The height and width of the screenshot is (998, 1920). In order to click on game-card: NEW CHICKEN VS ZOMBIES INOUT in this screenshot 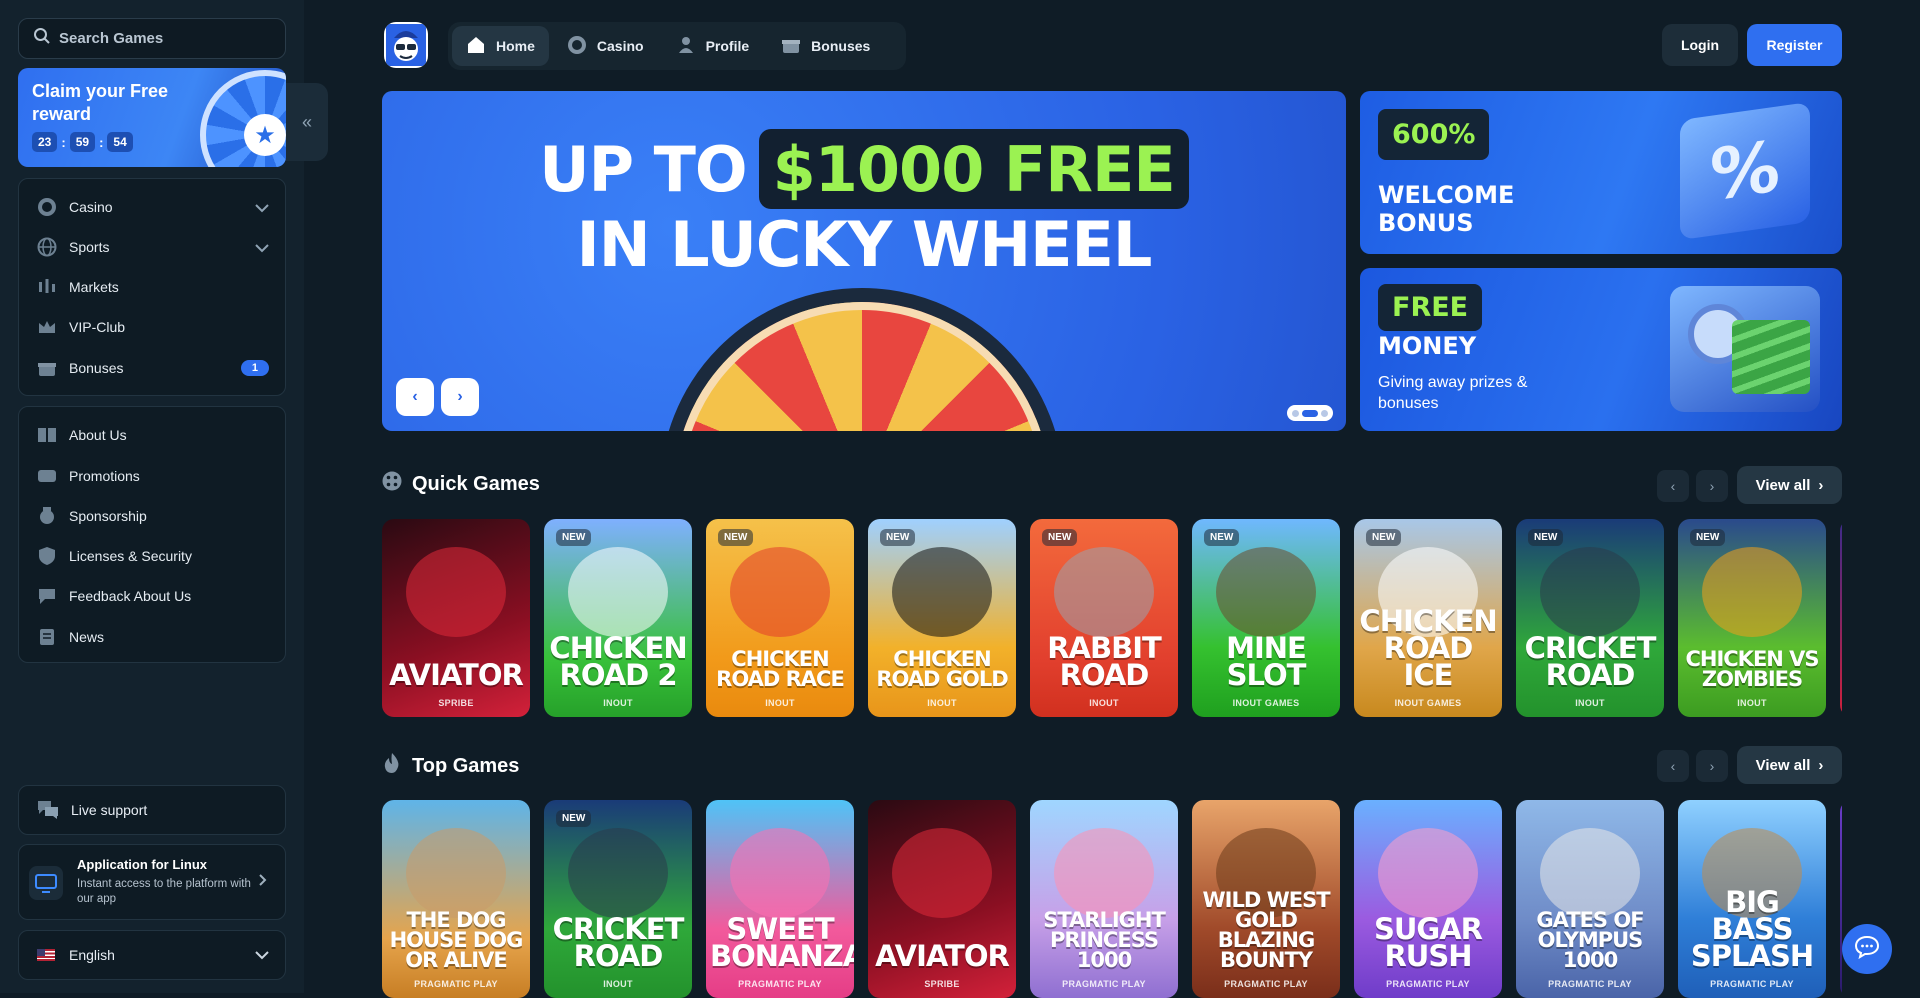, I will do `click(1752, 618)`.